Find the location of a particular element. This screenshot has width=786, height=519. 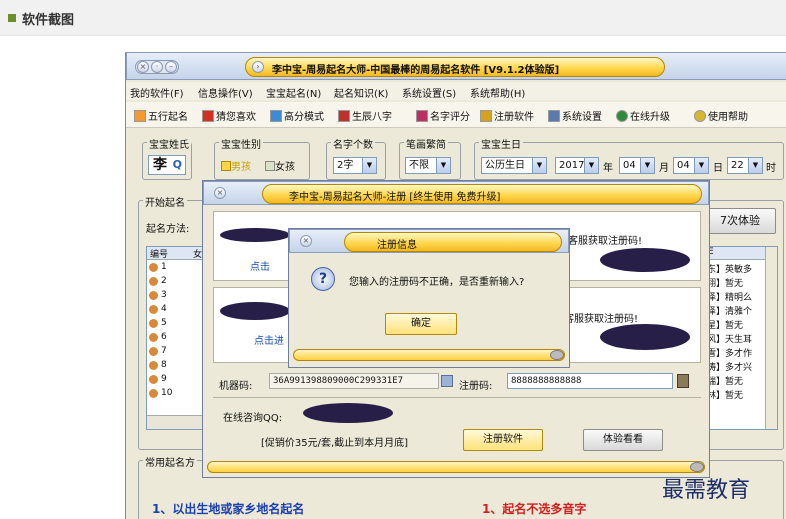

day-select: 04 ▼ is located at coordinates (691, 165).